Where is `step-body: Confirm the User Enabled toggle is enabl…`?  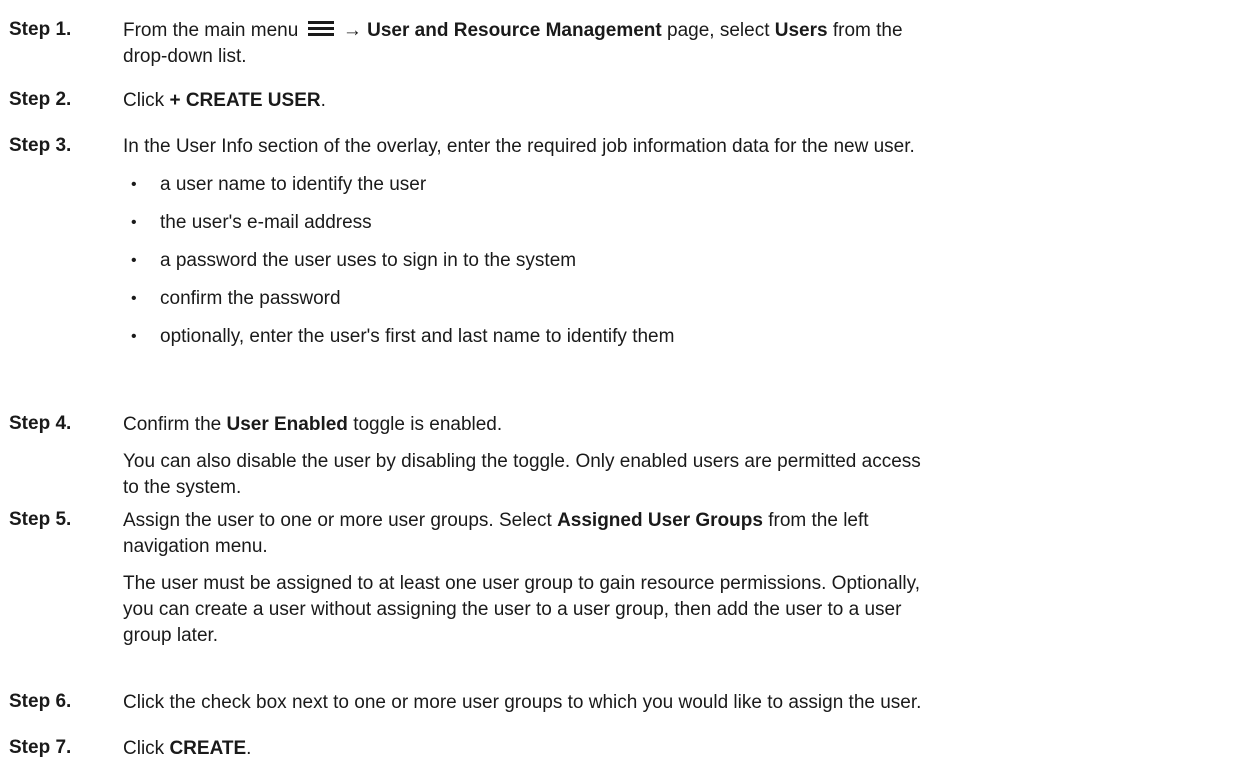
step-body: Confirm the User Enabled toggle is enabl… is located at coordinates (679, 456).